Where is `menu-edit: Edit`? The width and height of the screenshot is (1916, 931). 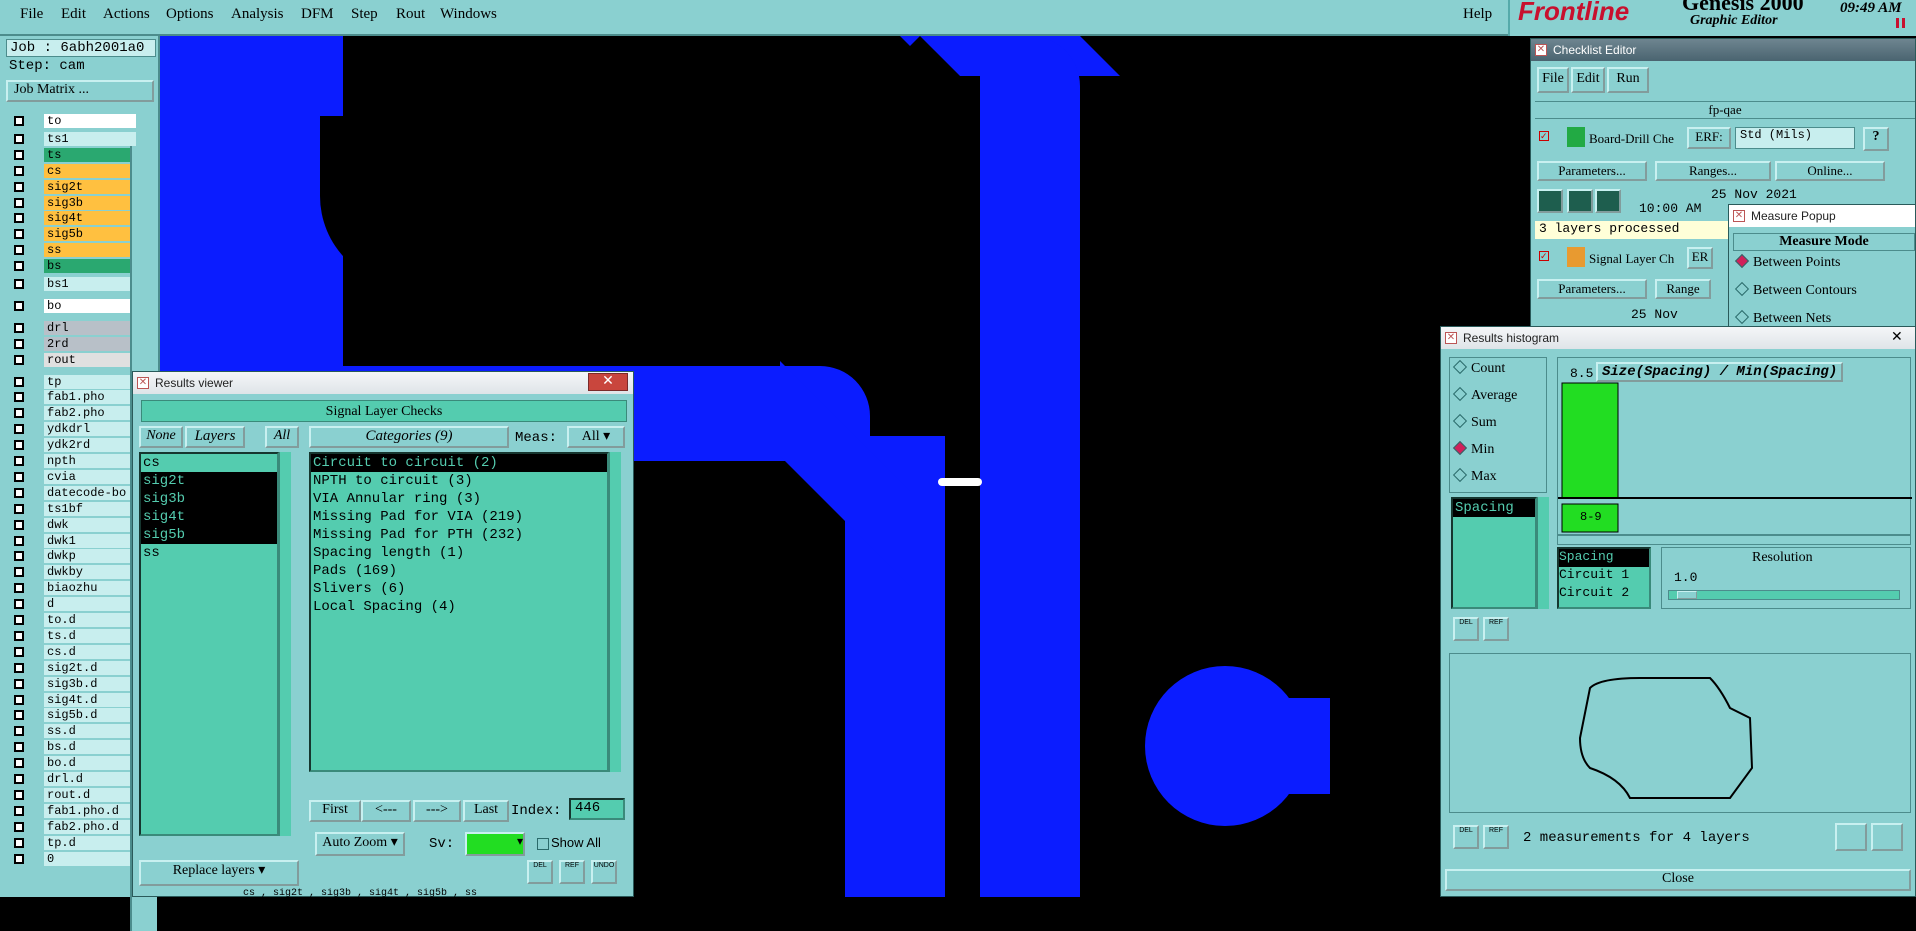 menu-edit: Edit is located at coordinates (73, 14).